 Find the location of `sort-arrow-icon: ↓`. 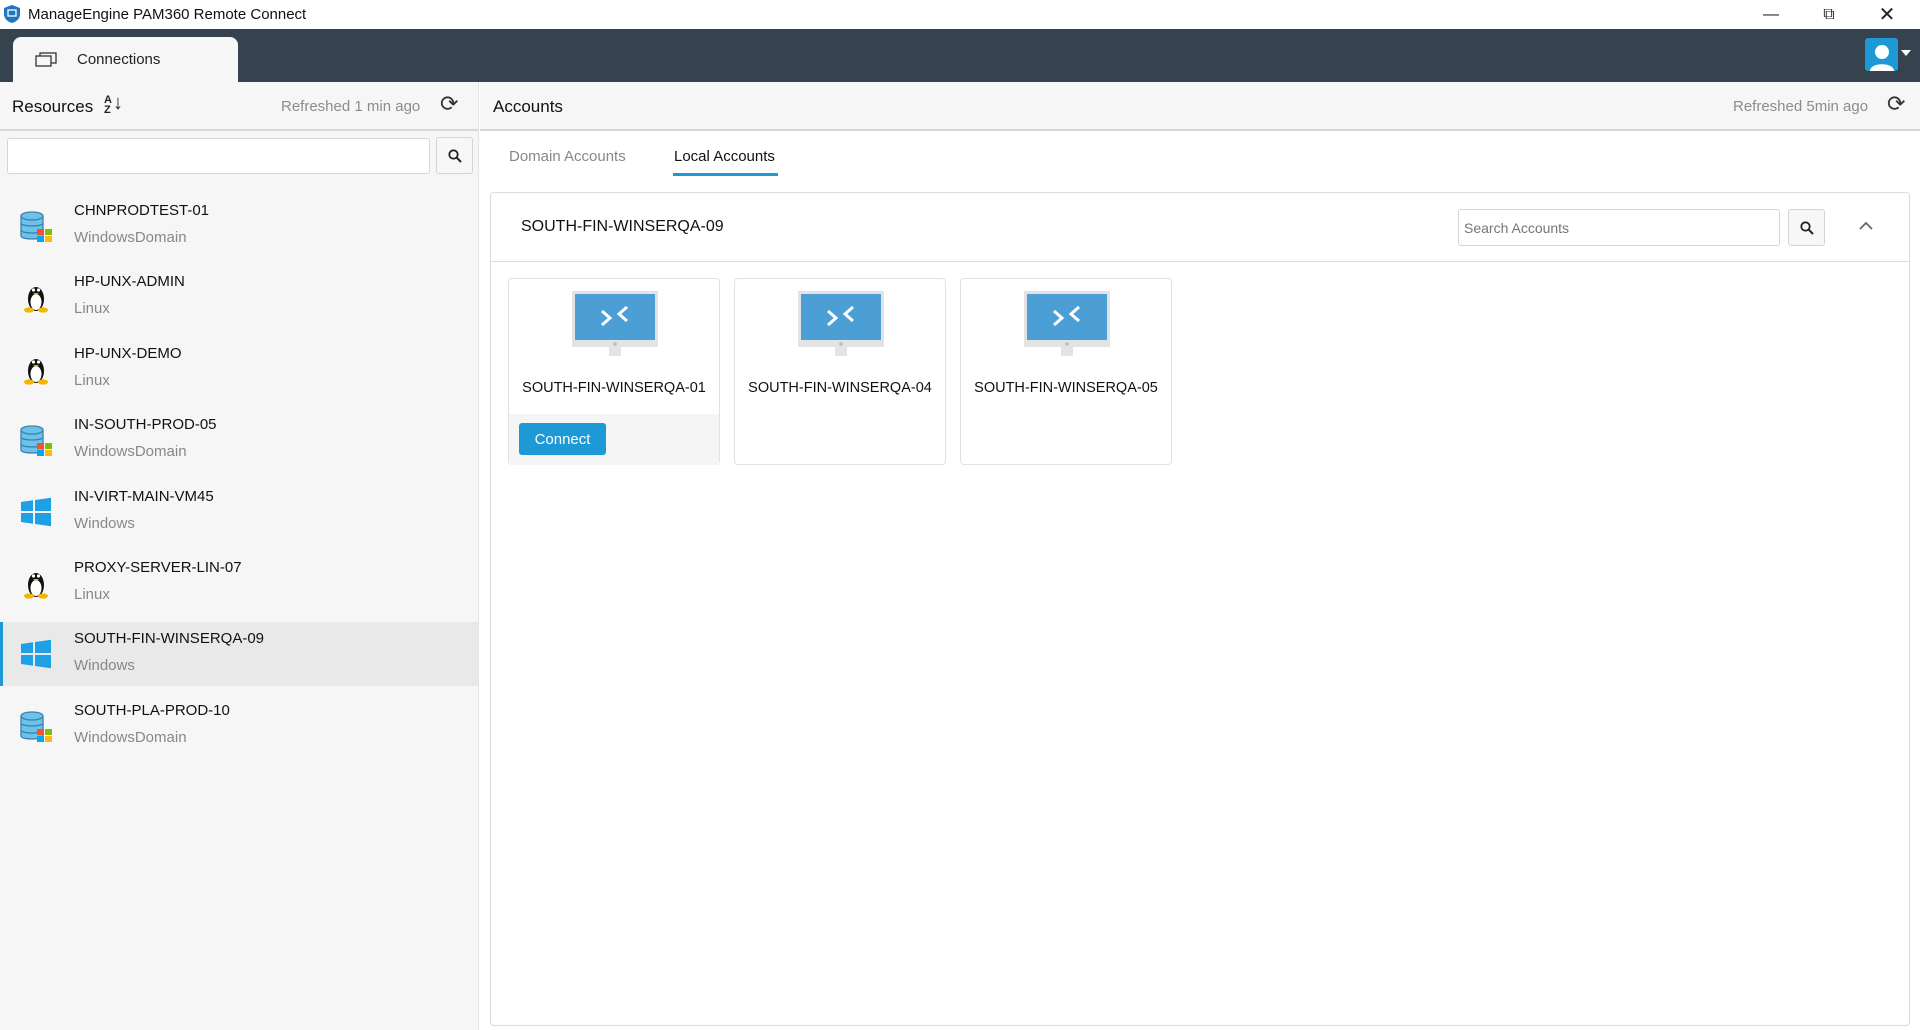

sort-arrow-icon: ↓ is located at coordinates (118, 103).